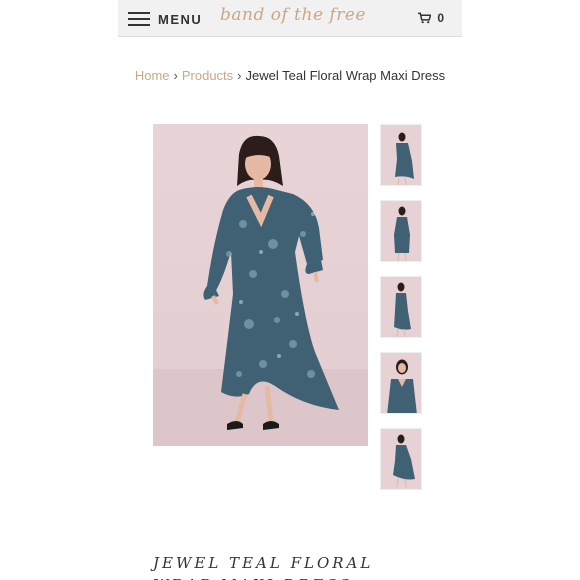 The image size is (580, 580). I want to click on menu-label: MENU, so click(180, 19).